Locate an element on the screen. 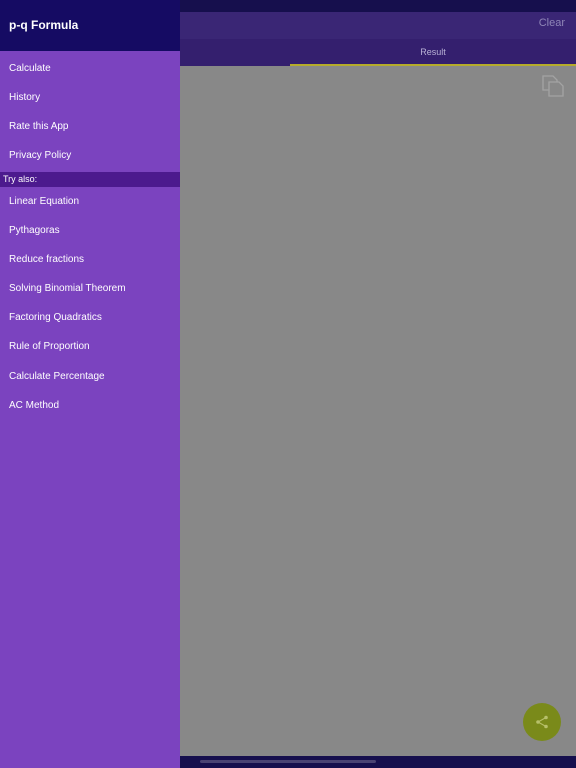 Image resolution: width=576 pixels, height=768 pixels. drawer-title: p-q Formula is located at coordinates (44, 25).